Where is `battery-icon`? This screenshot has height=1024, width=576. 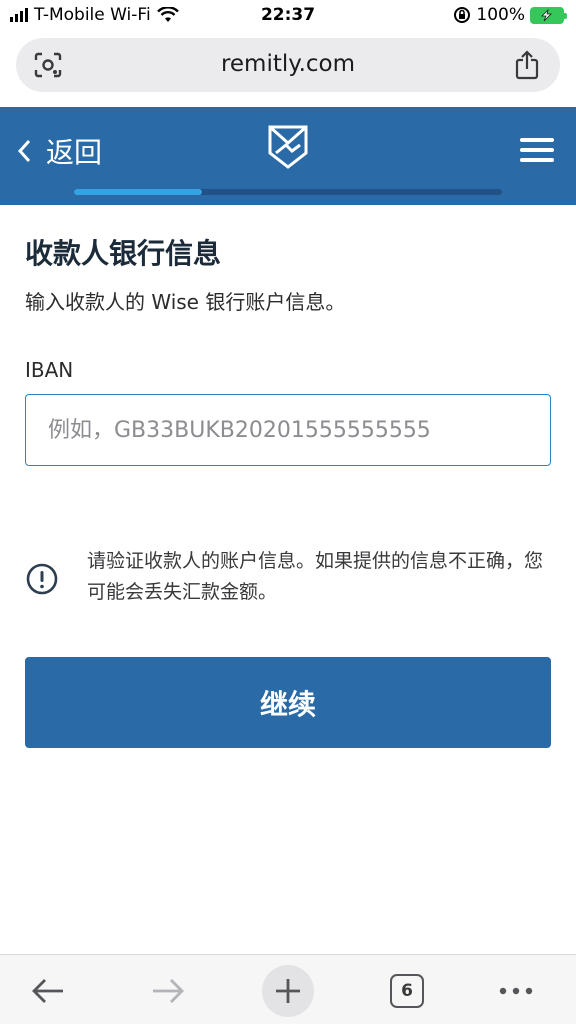 battery-icon is located at coordinates (548, 15).